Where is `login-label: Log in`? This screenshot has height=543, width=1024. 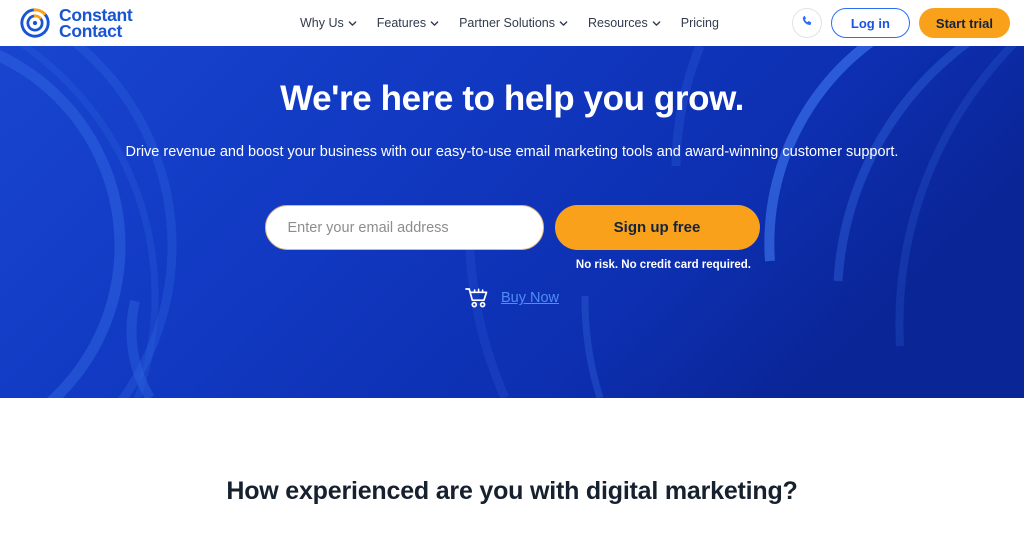 login-label: Log in is located at coordinates (870, 23).